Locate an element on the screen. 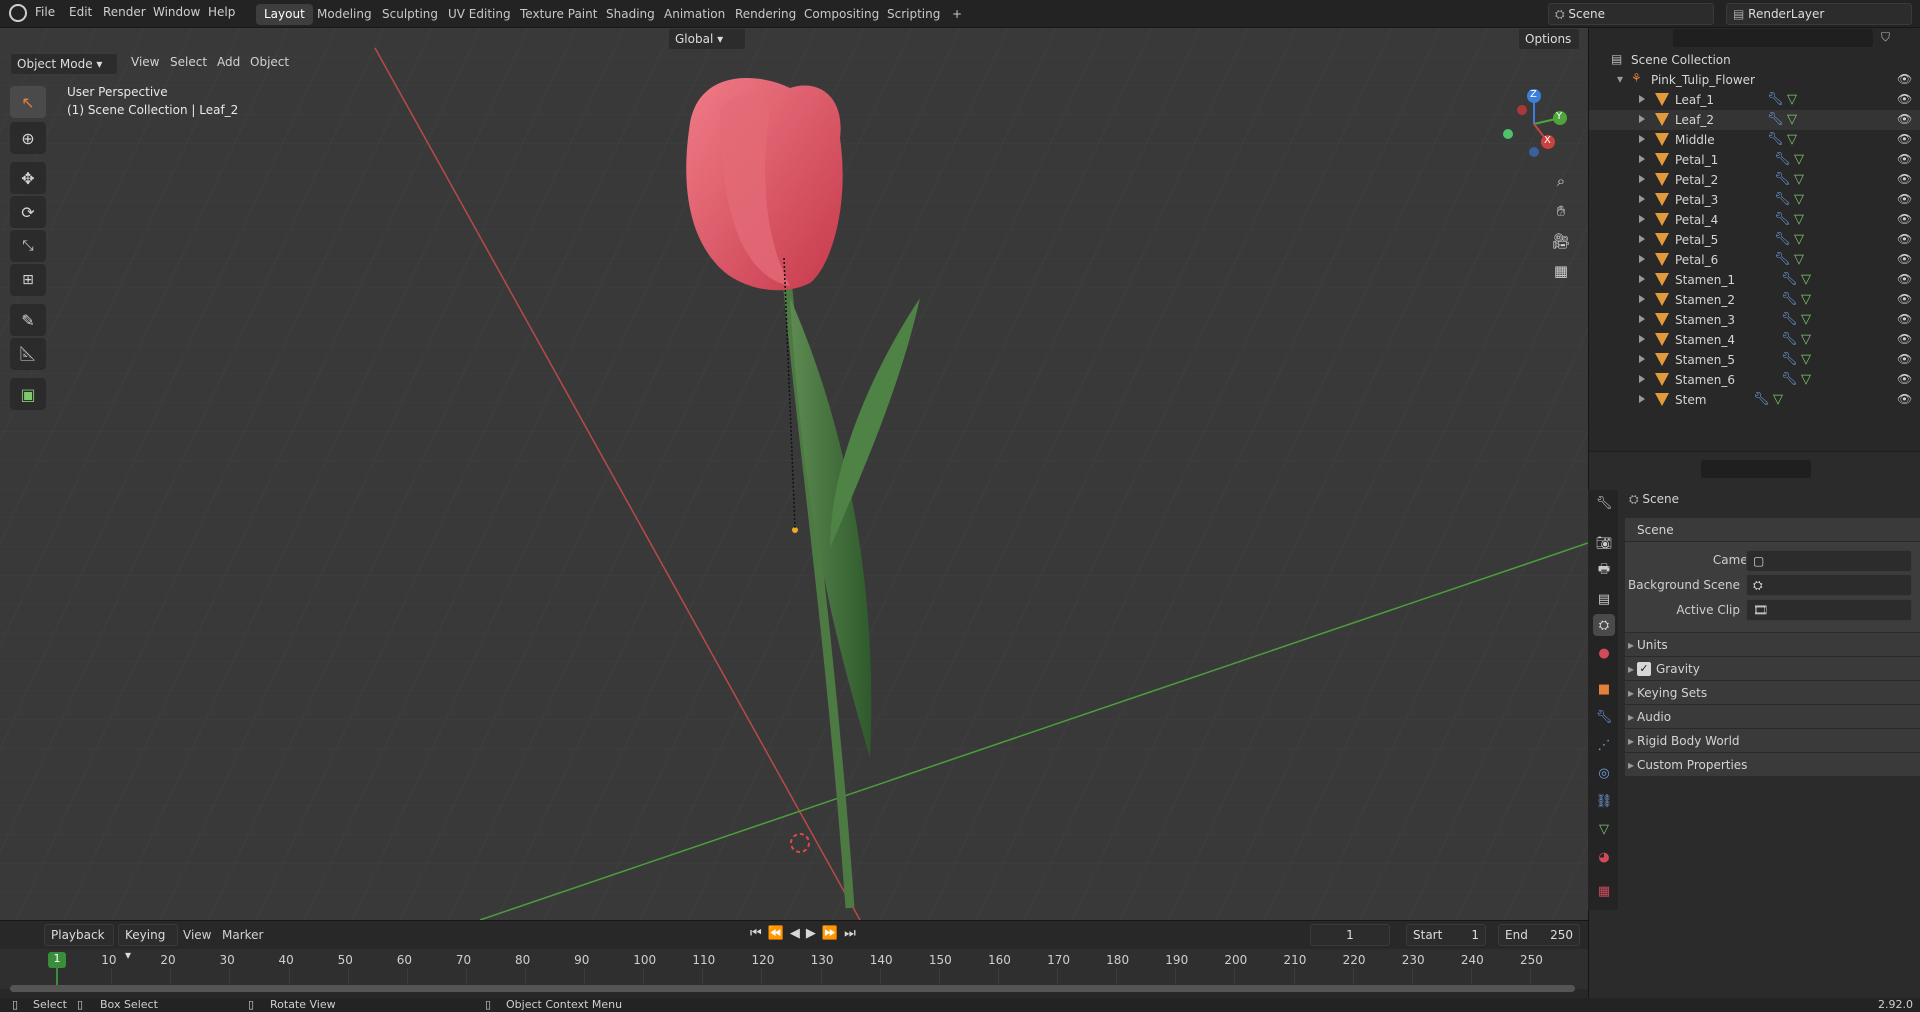 This screenshot has width=1920, height=1012. timeline-scrollbar is located at coordinates (792, 988).